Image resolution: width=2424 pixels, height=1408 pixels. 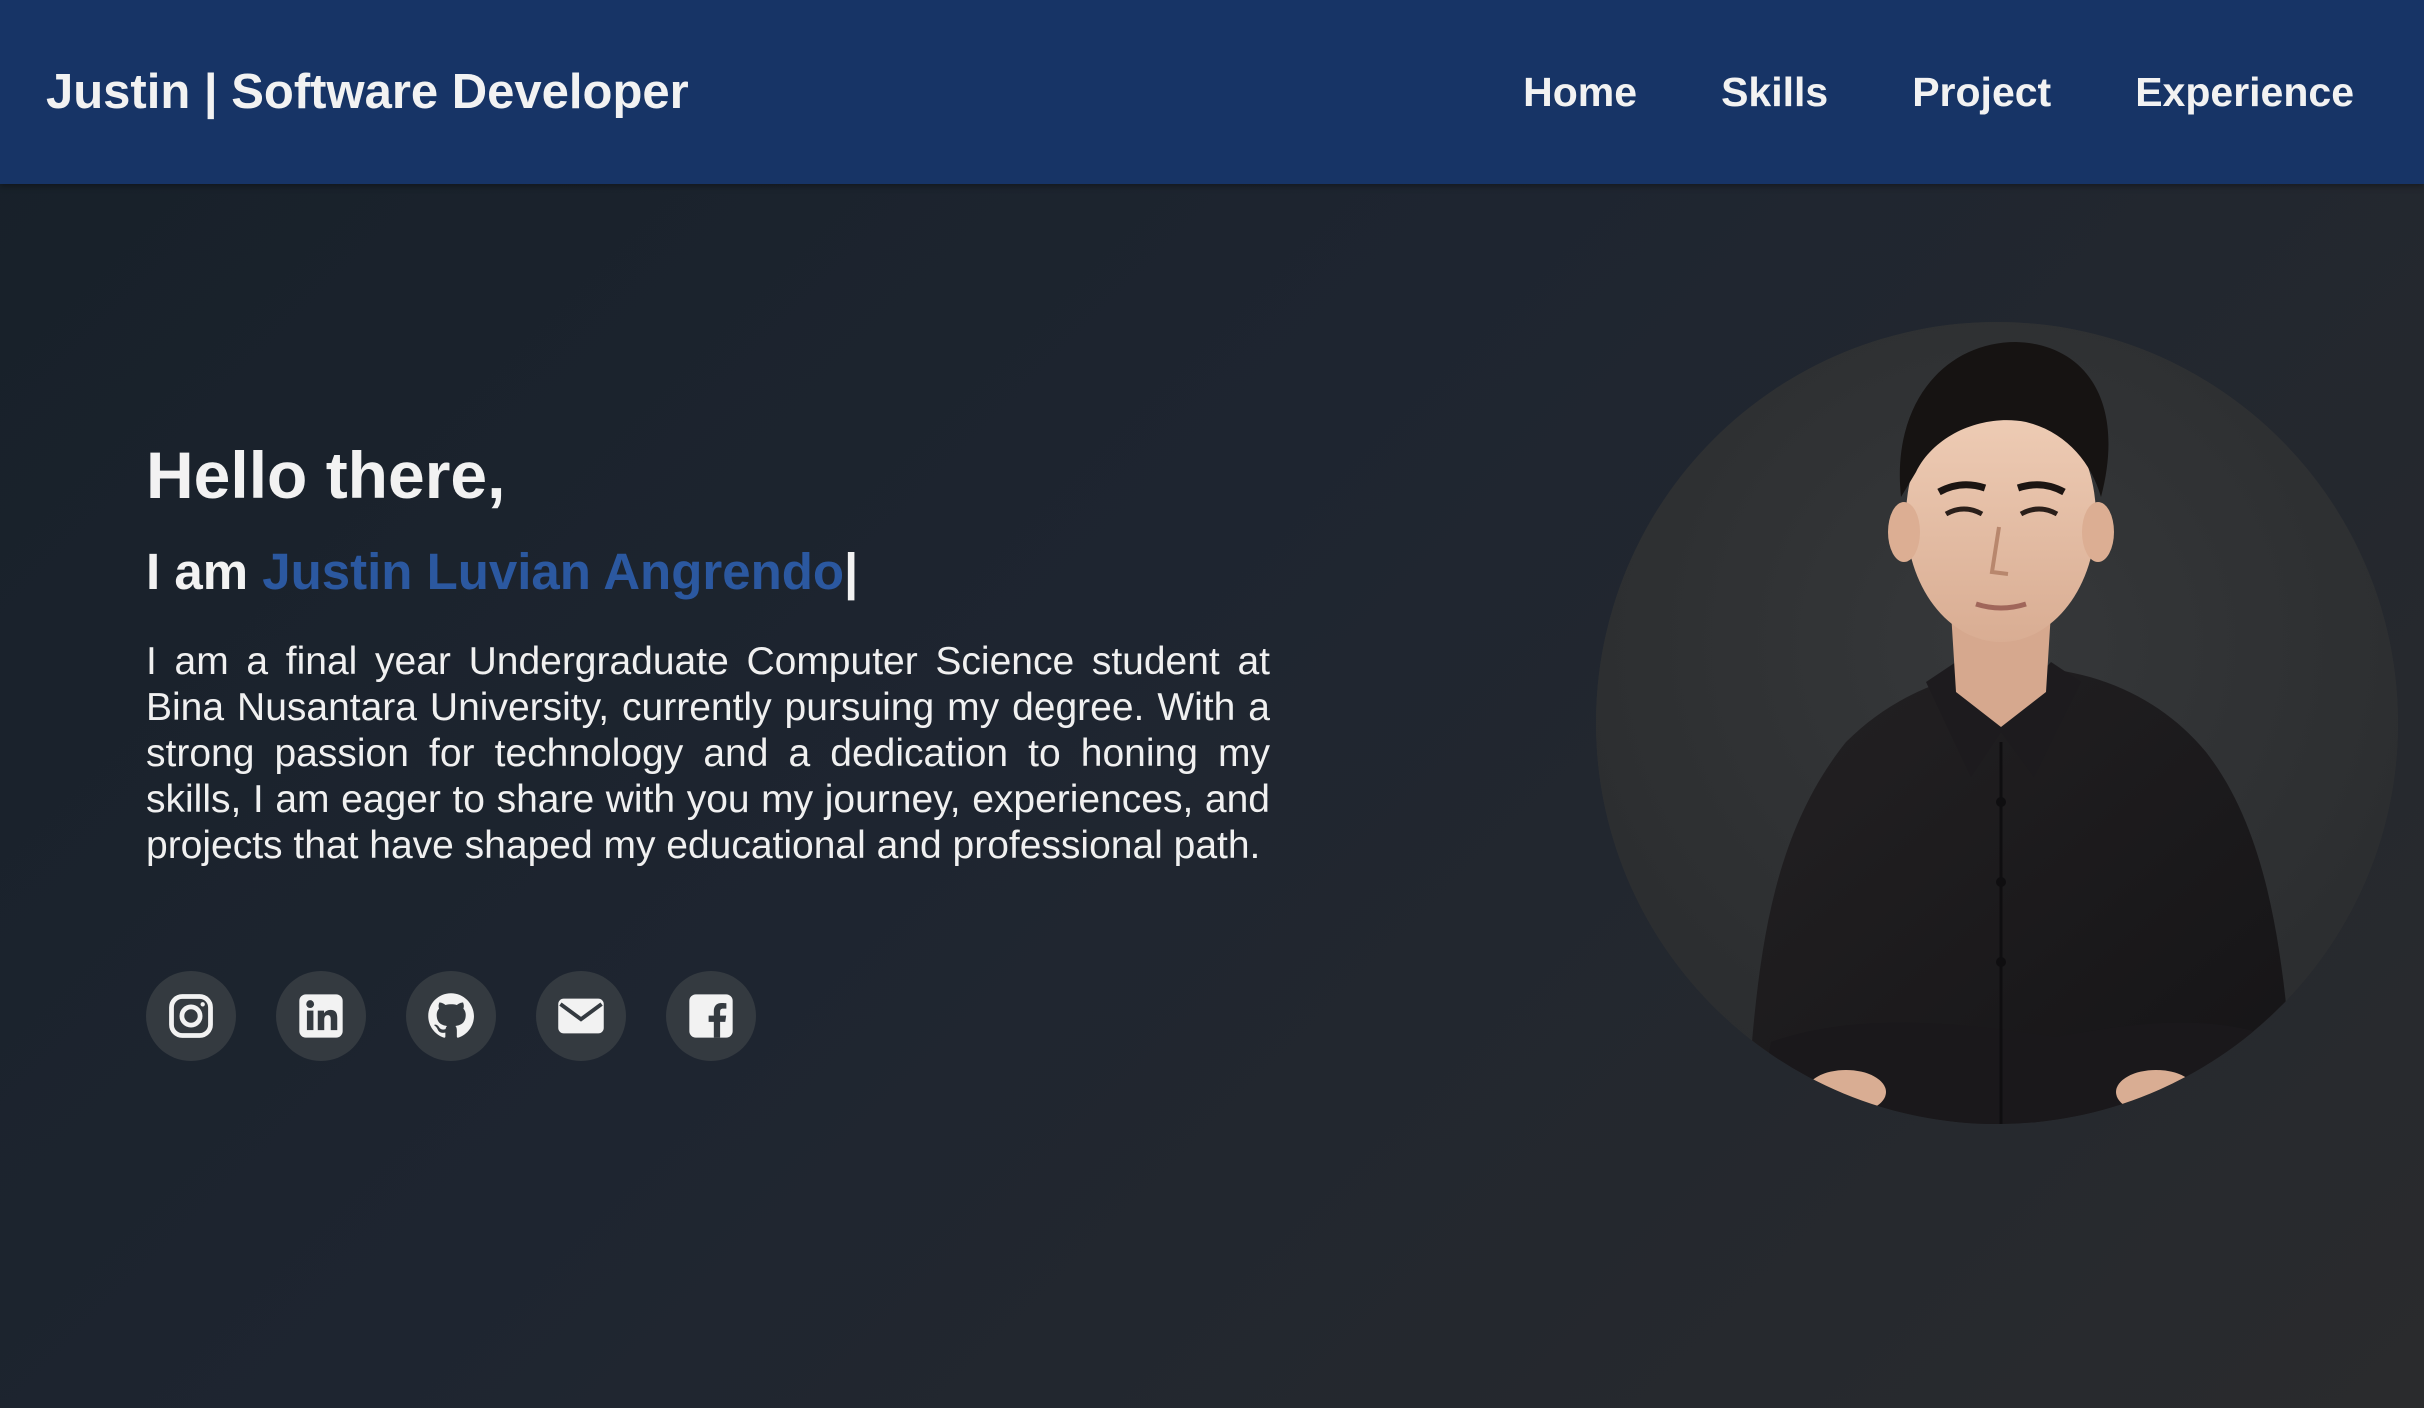 I want to click on github-link, so click(x=451, y=1016).